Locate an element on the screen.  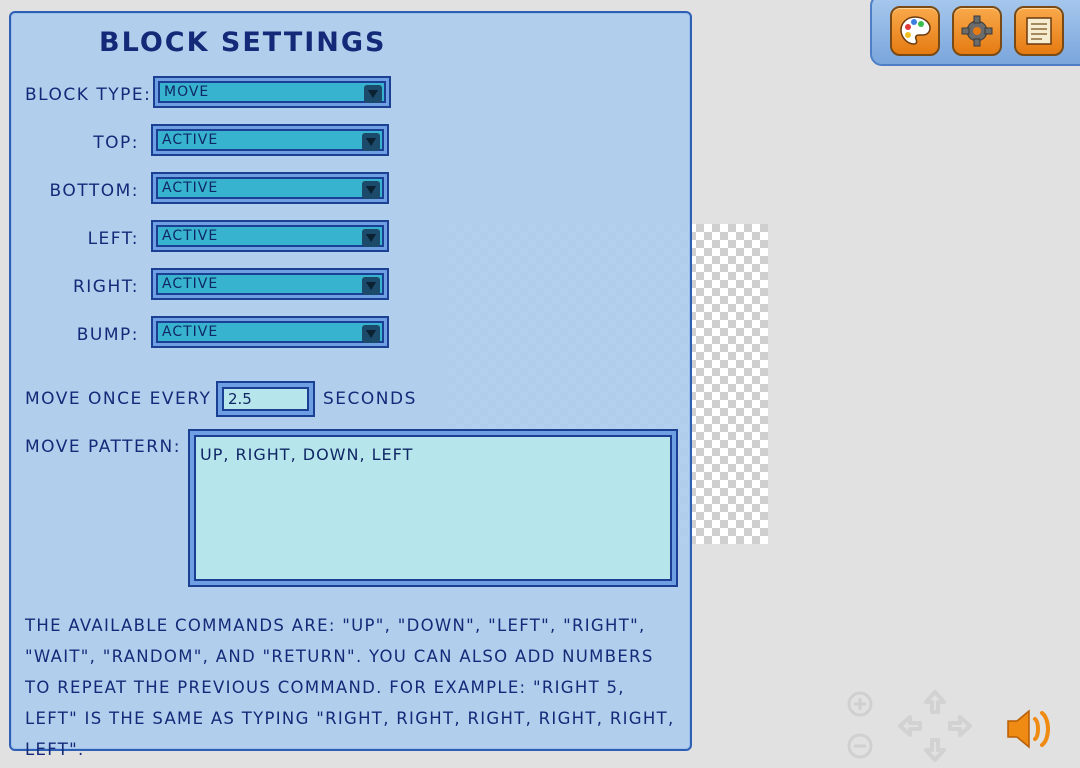
sound-toggle-button is located at coordinates (1030, 729).